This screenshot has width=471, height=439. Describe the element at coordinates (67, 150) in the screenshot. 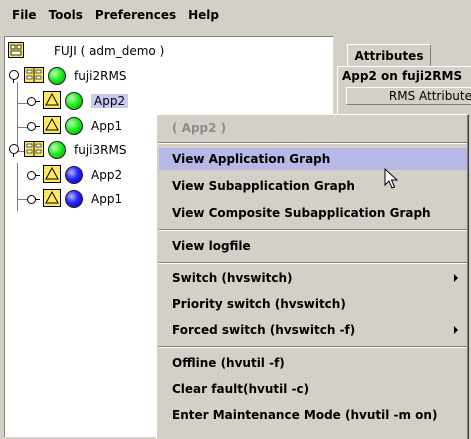

I see `tree-node-fuji3rms: fuji3RMS` at that location.